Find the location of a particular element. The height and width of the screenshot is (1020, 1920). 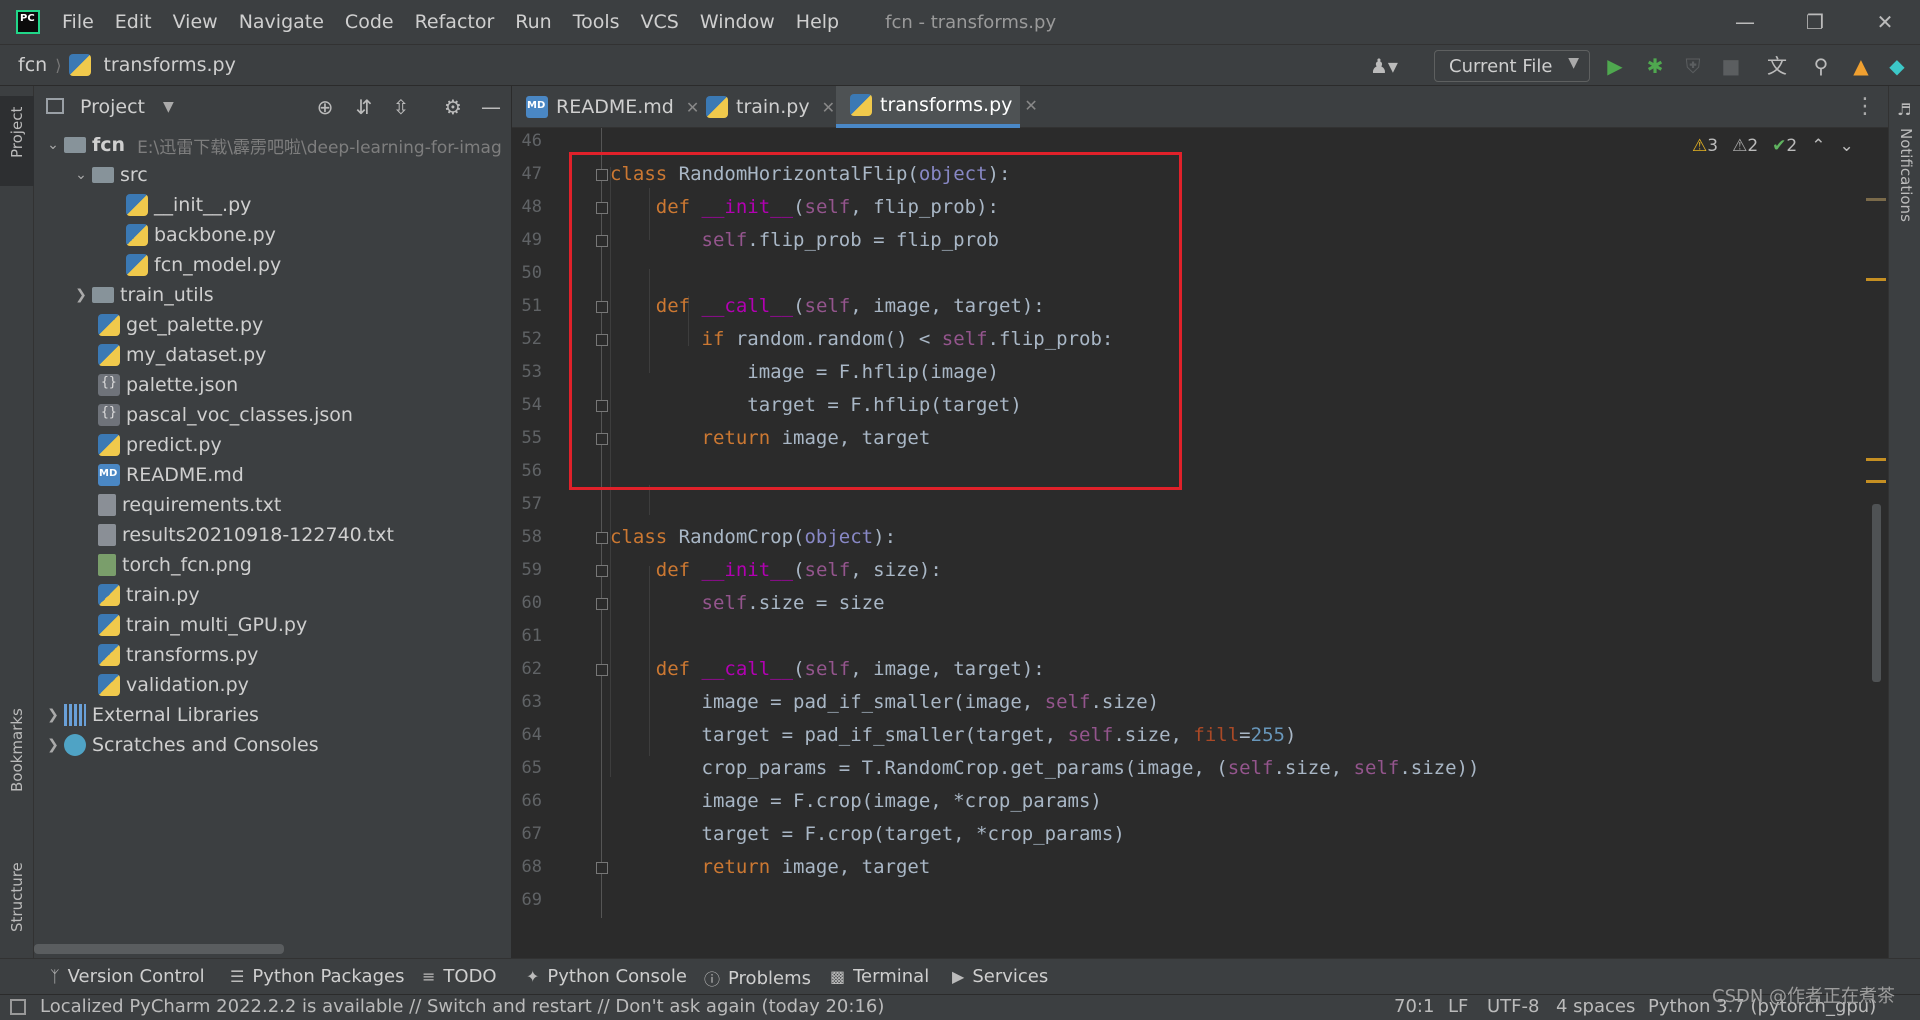

project-panel-title: Project is located at coordinates (112, 107).